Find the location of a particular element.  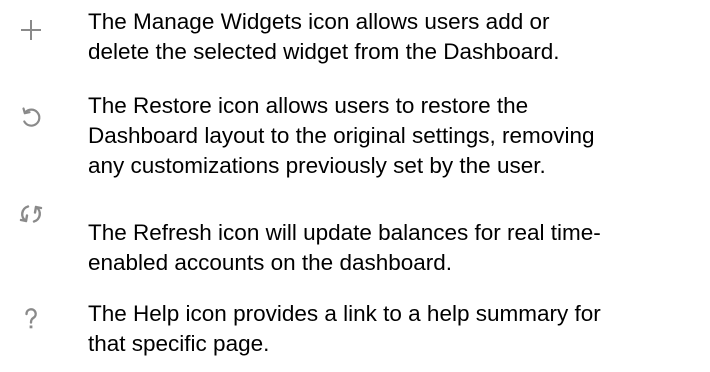

refresh-icon is located at coordinates (31, 214).